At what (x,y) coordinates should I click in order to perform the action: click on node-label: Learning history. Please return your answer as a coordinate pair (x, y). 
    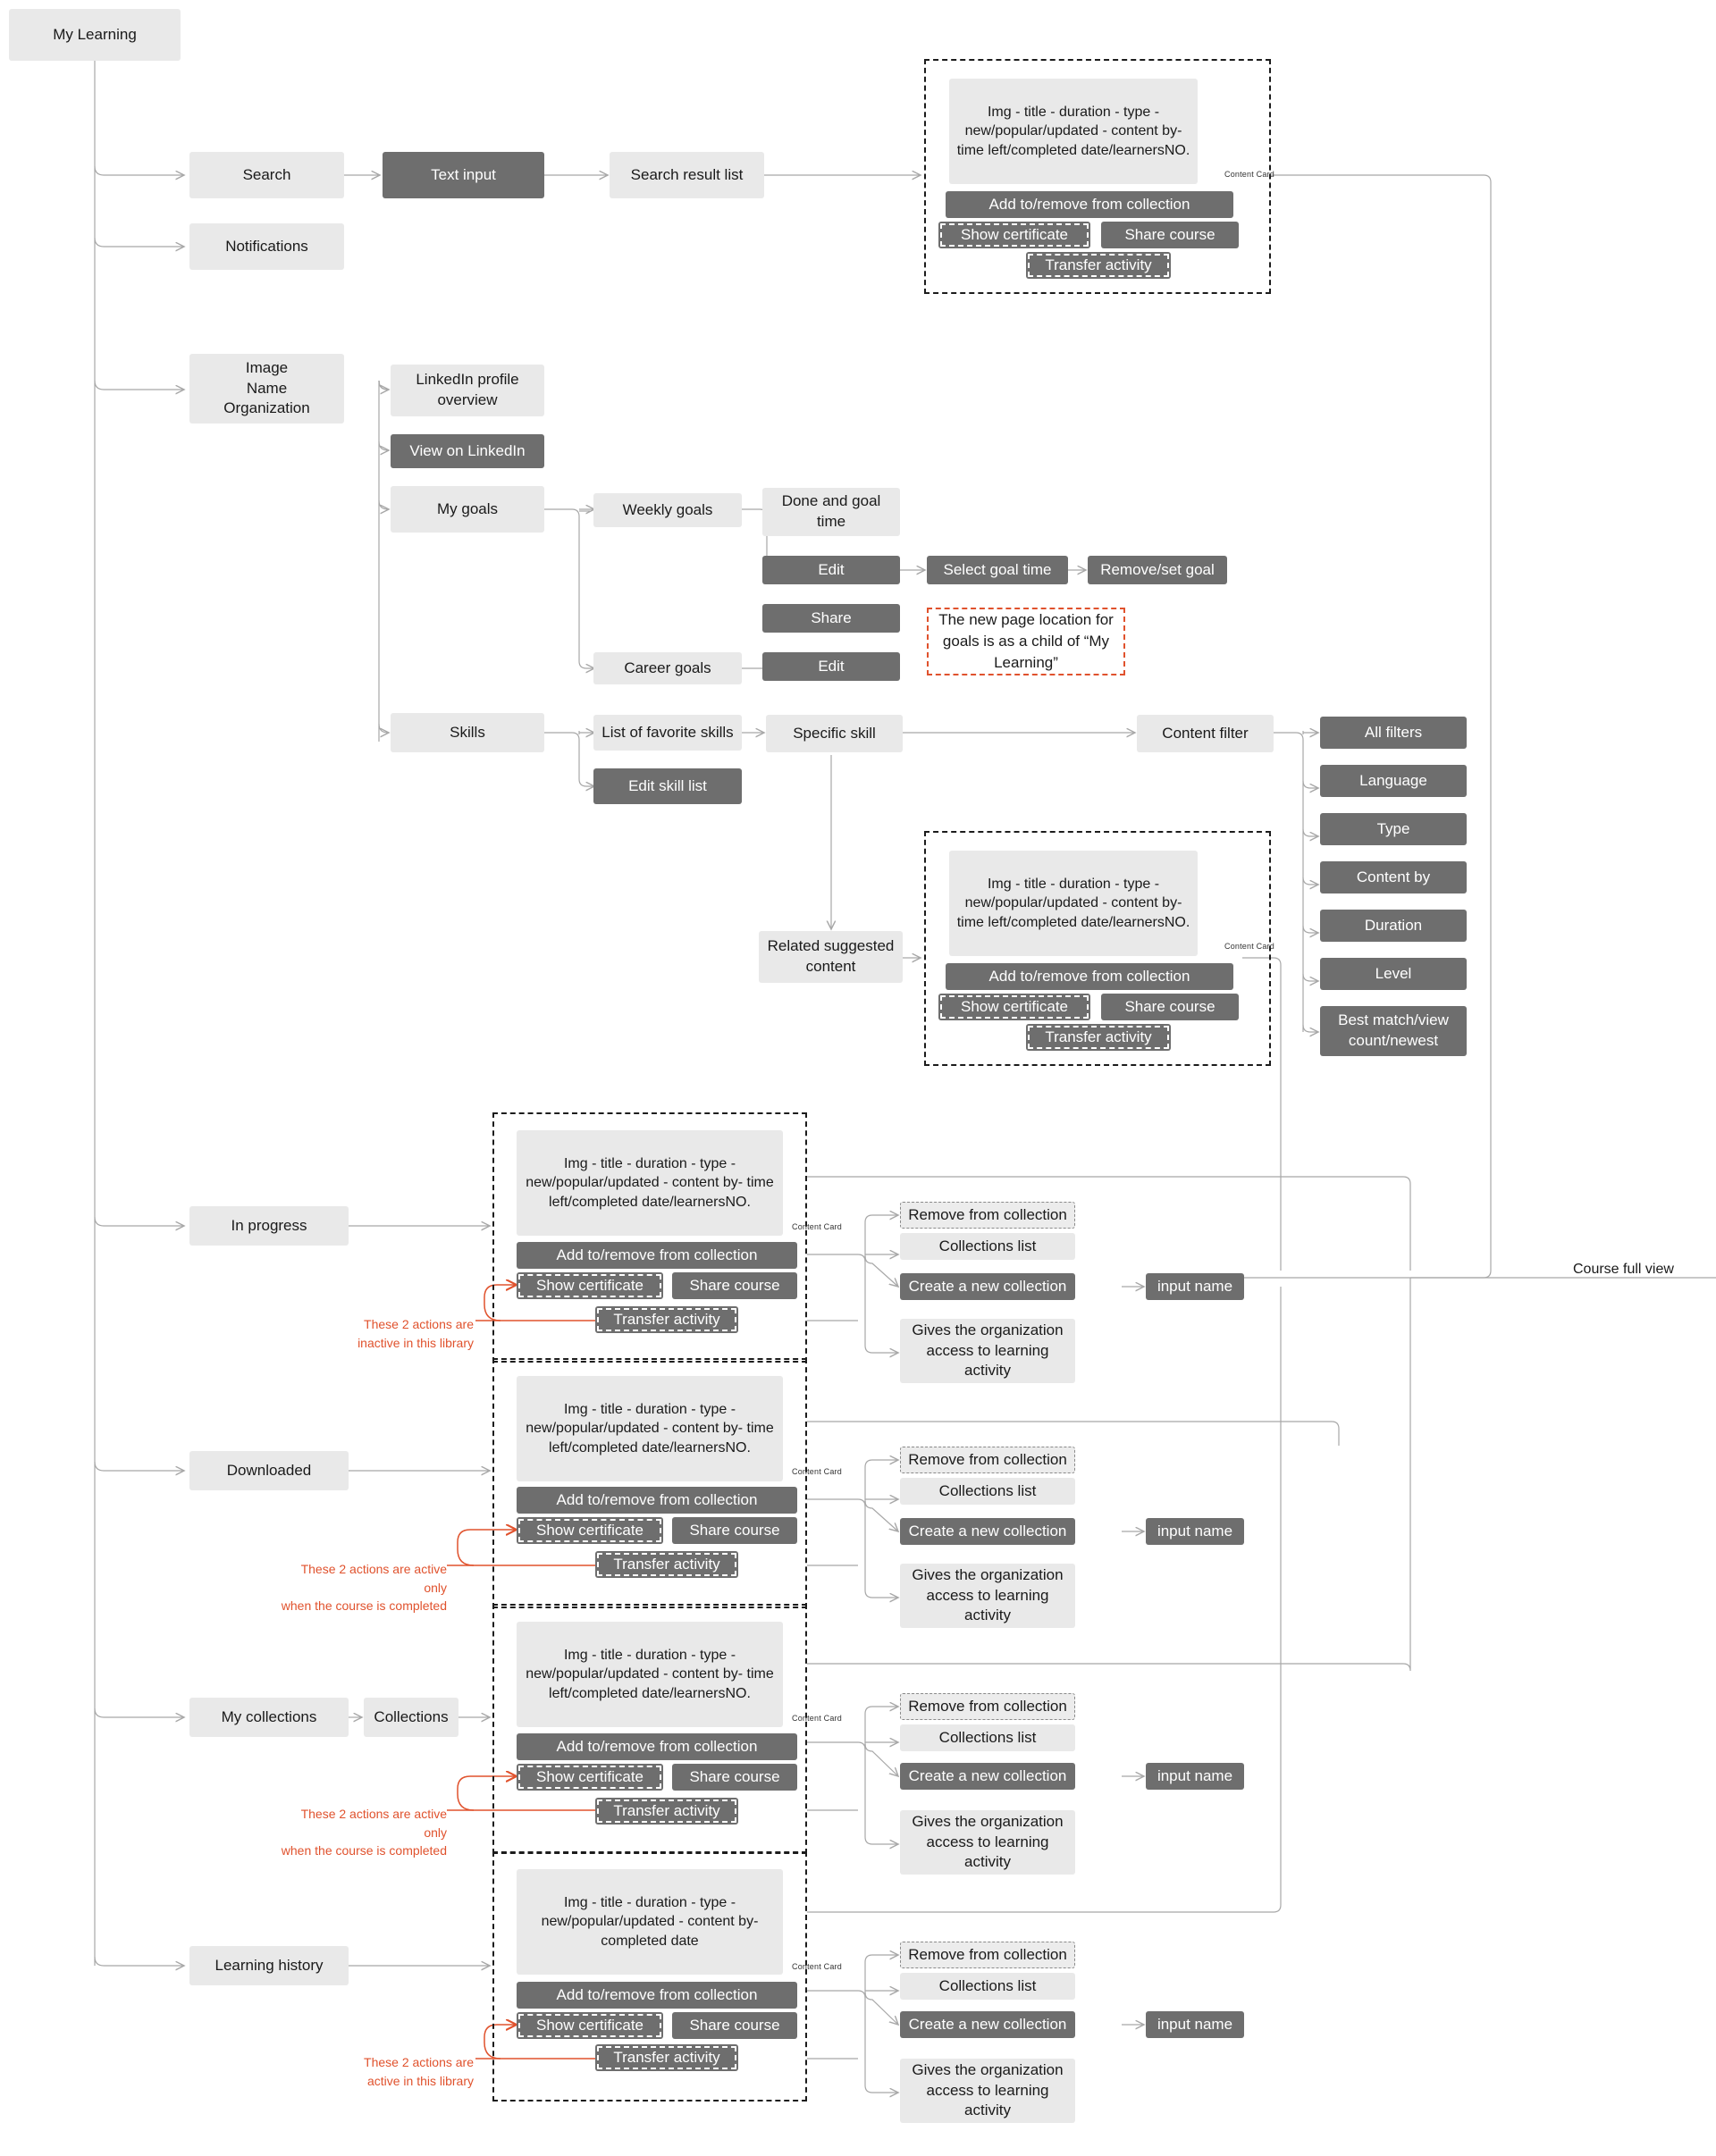
    Looking at the image, I should click on (269, 1965).